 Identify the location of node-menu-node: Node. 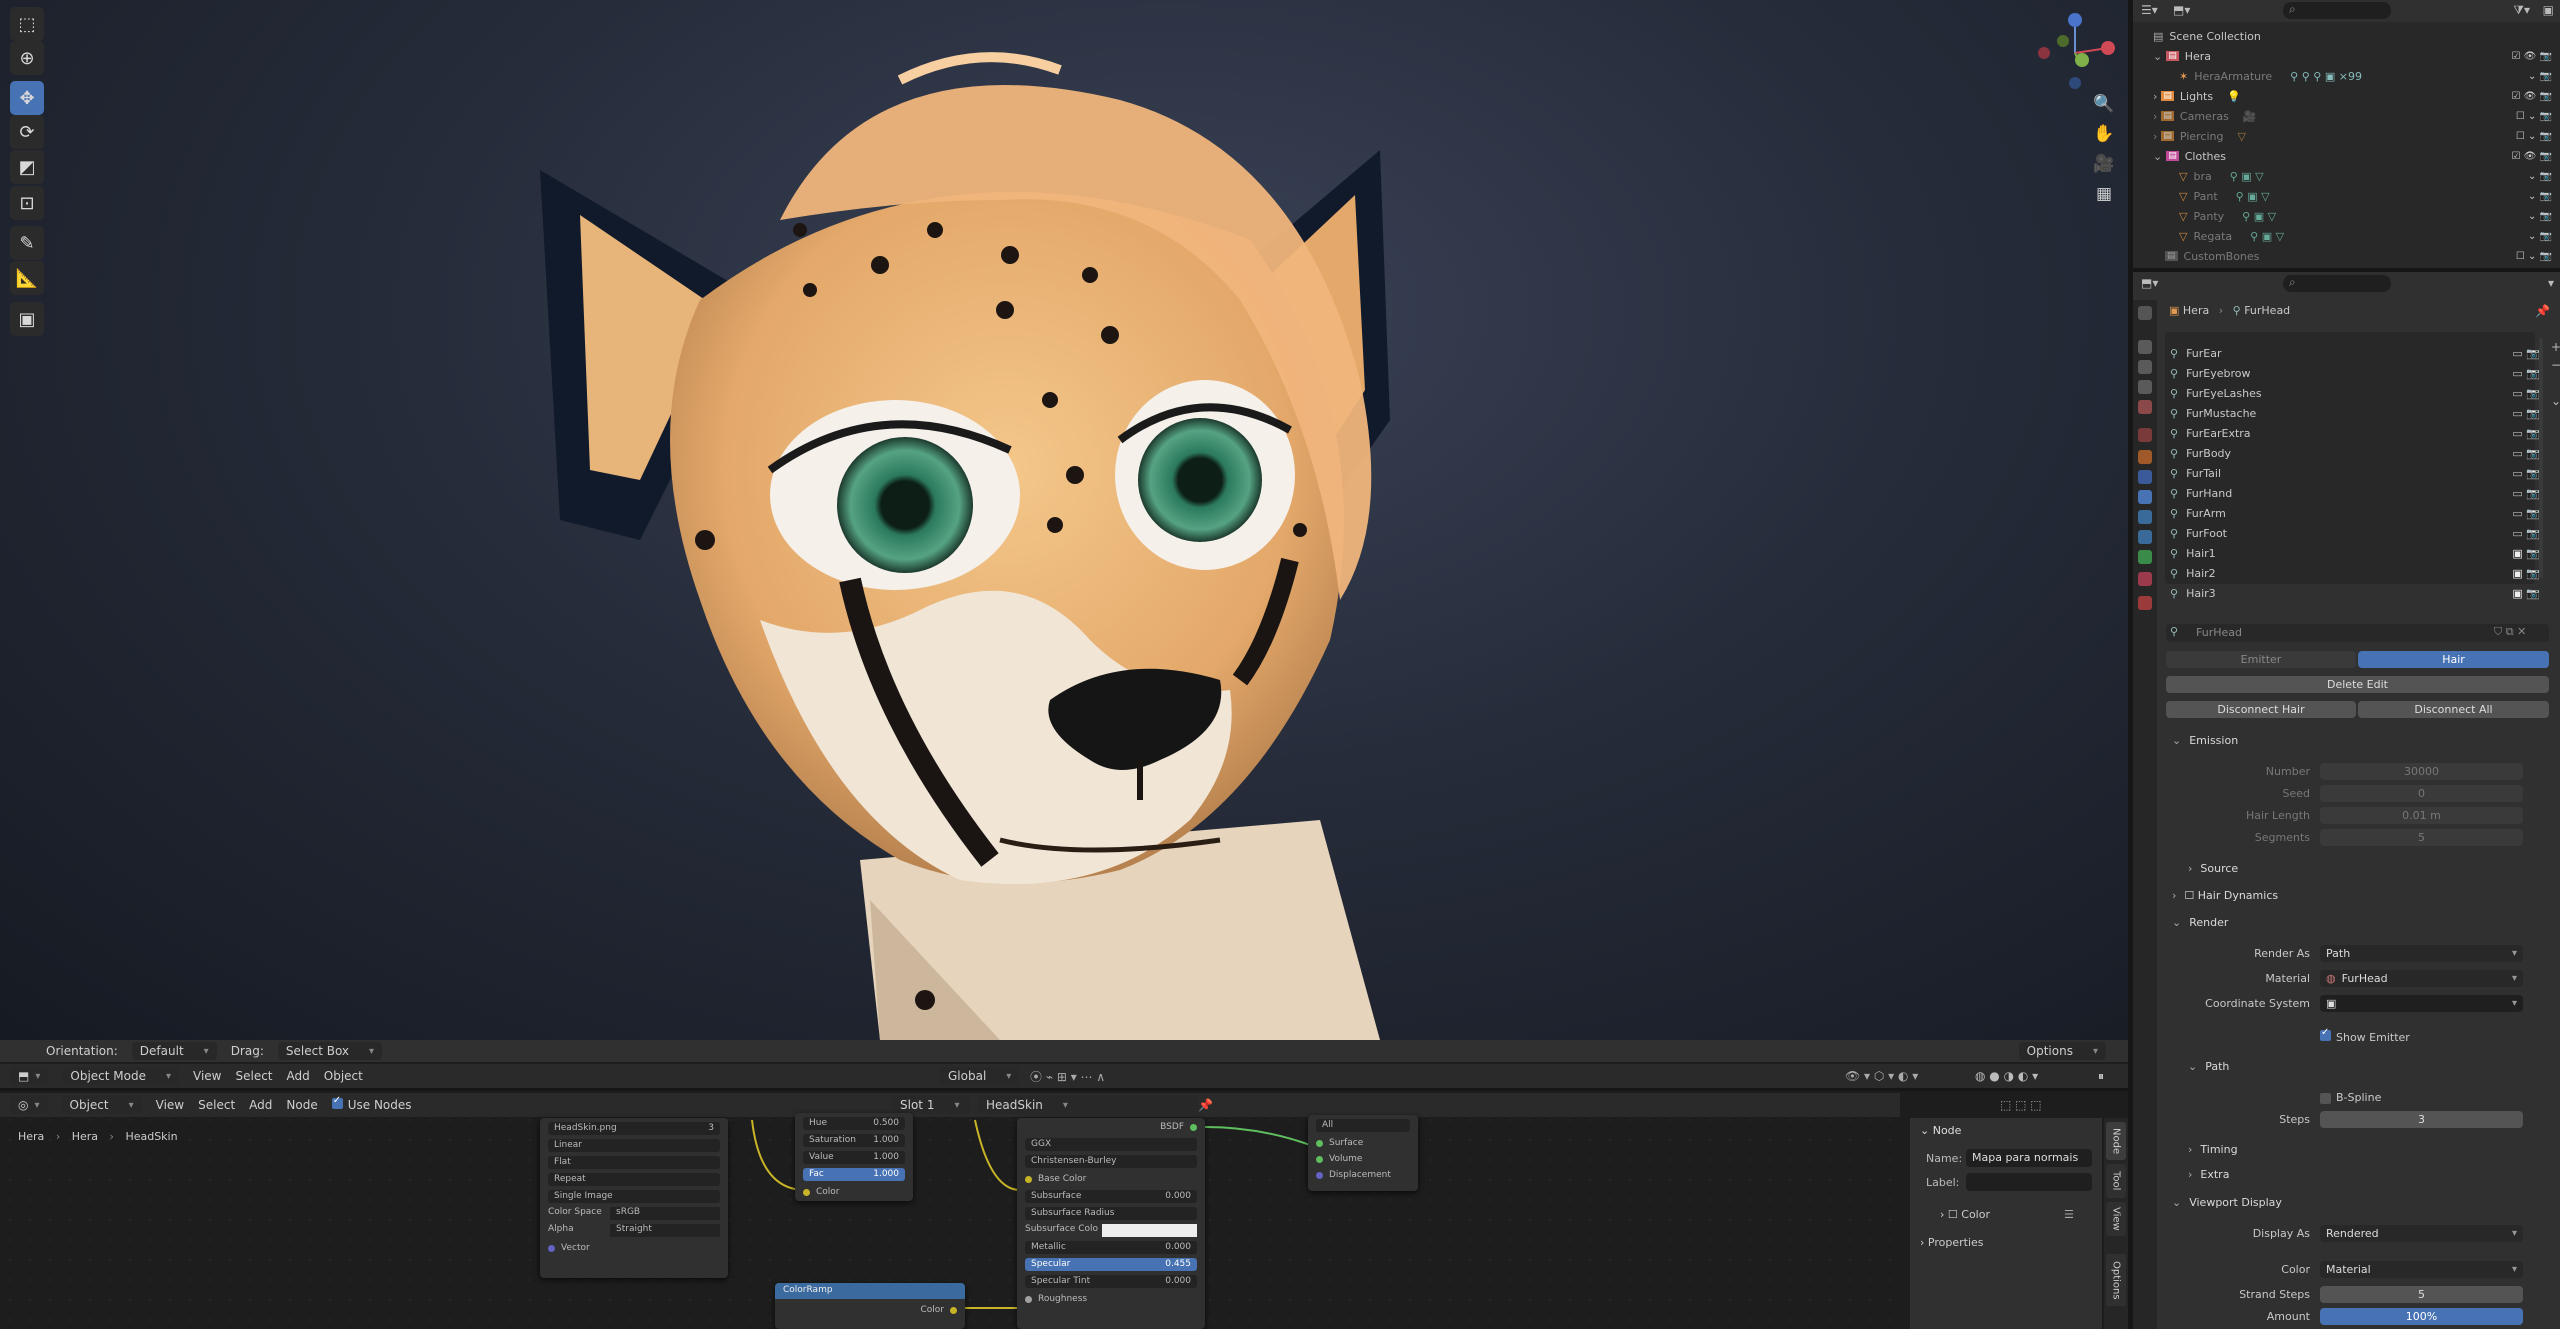
(301, 1105).